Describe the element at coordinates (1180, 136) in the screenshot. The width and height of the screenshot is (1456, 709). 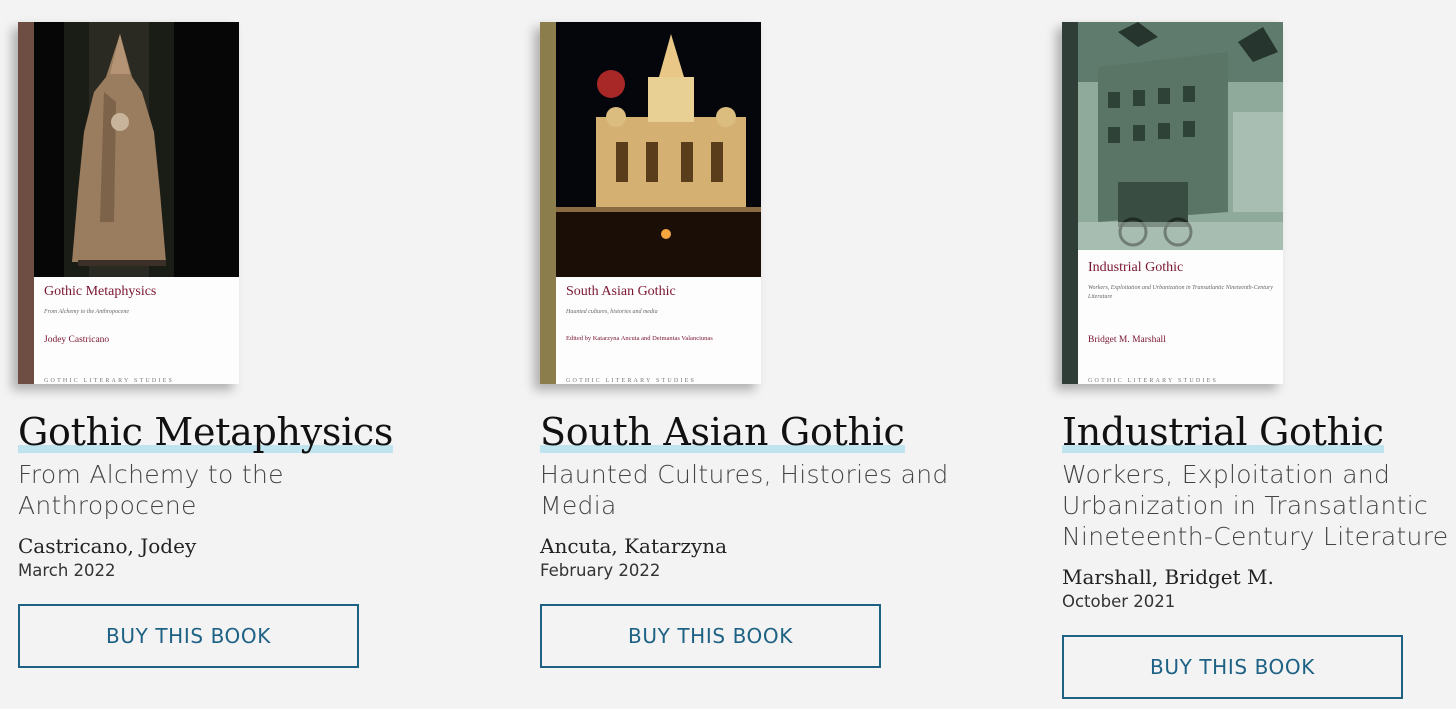
I see `cover-art-engraving` at that location.